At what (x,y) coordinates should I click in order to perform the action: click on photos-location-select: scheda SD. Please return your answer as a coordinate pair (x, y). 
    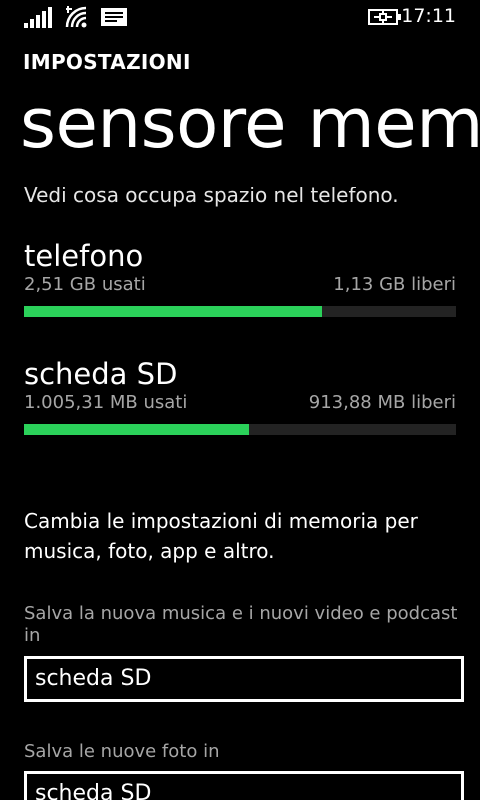
    Looking at the image, I should click on (244, 785).